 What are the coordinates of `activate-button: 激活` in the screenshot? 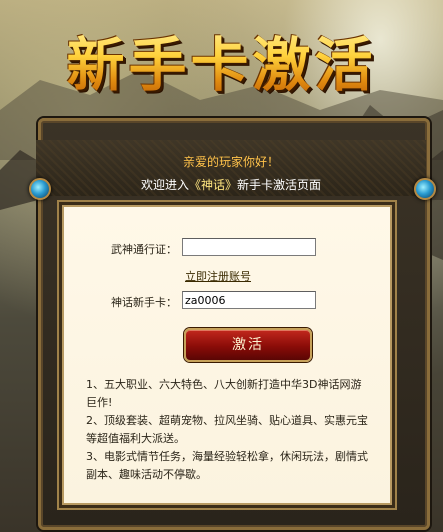 It's located at (248, 345).